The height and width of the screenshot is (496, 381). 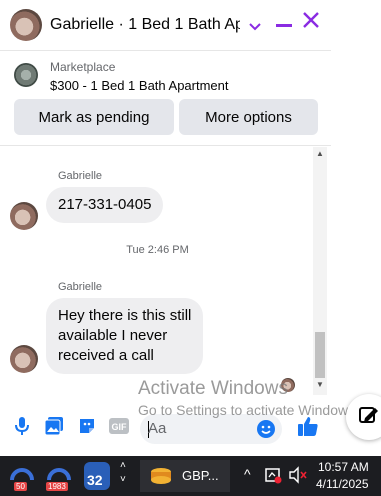 I want to click on message-input-container, so click(x=211, y=429).